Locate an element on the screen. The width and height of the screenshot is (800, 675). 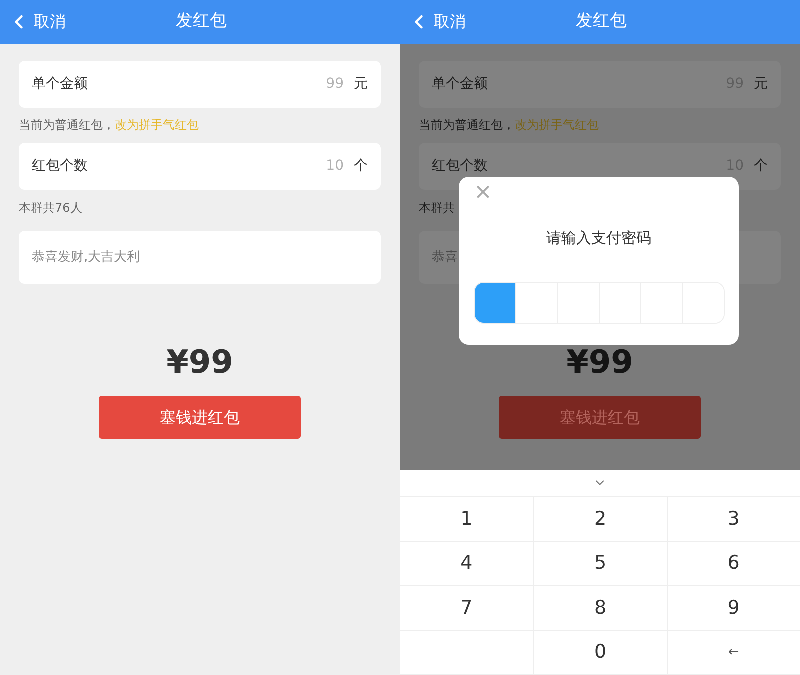
digit-key: 1 is located at coordinates (467, 519).